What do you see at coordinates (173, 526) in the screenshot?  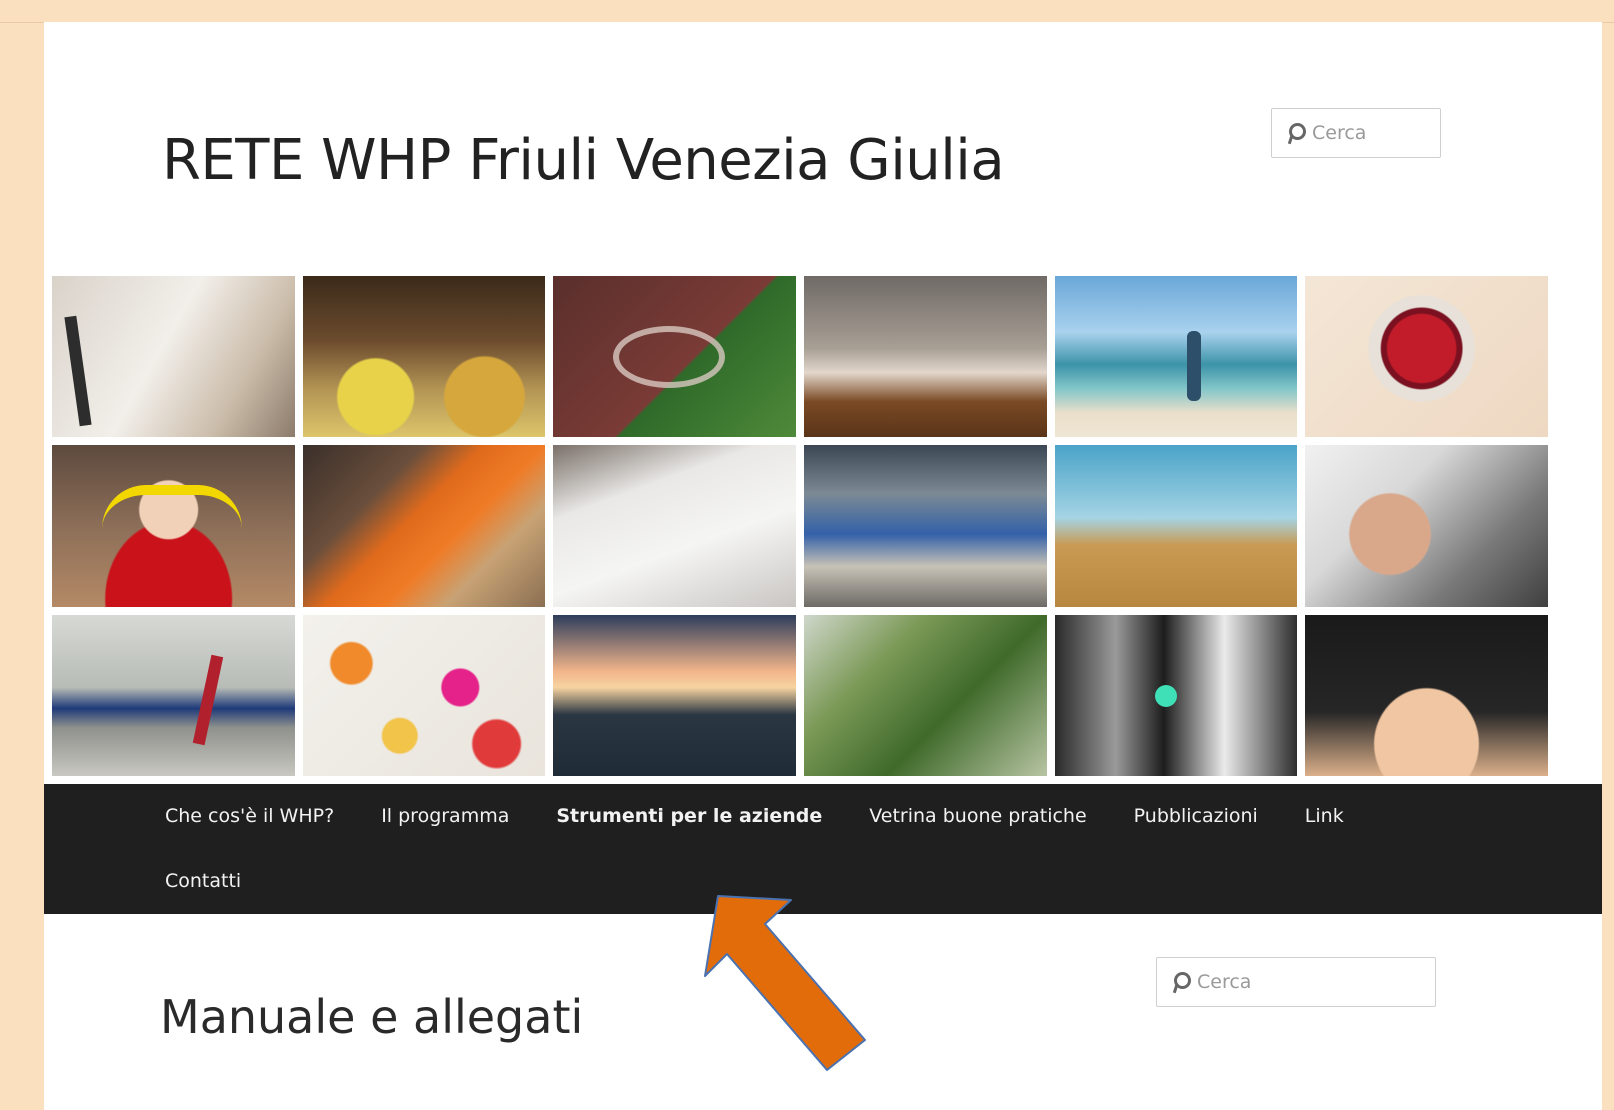 I see `ear-protection-image` at bounding box center [173, 526].